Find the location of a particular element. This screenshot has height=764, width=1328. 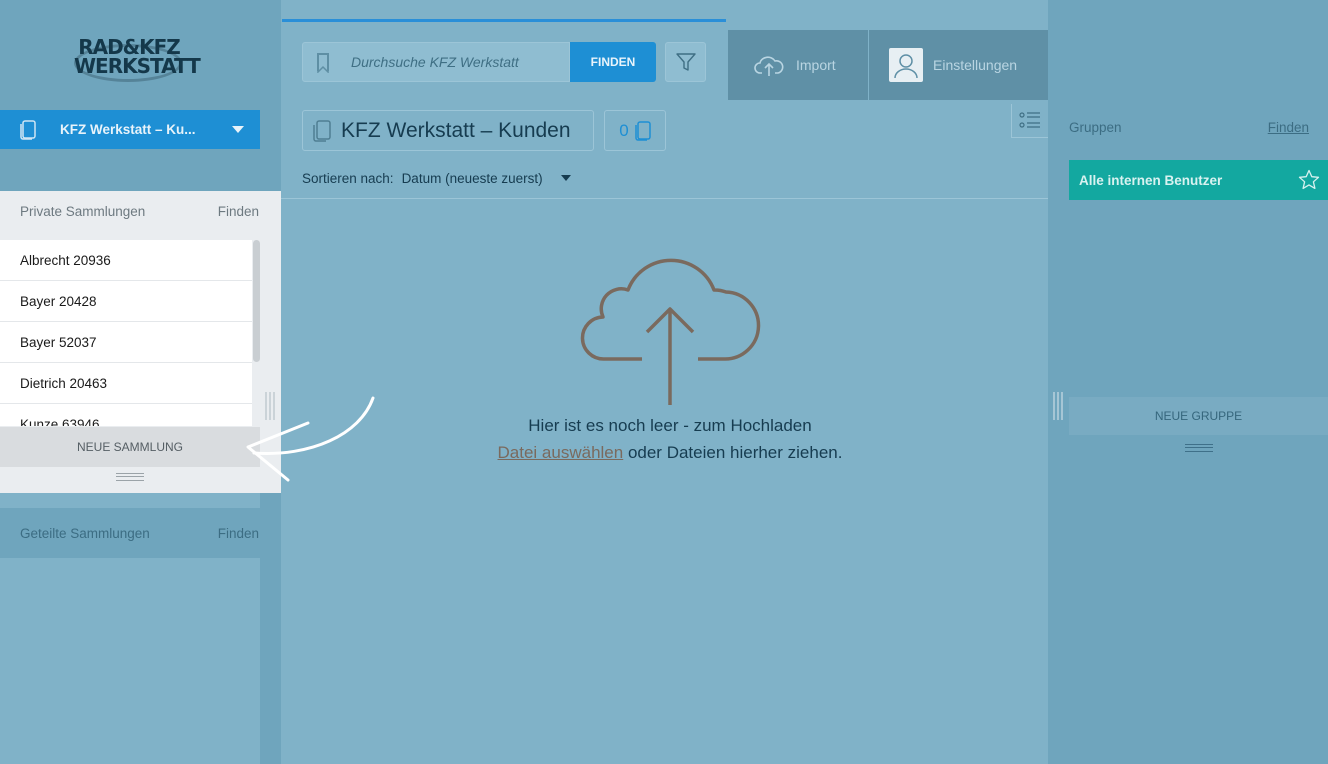

settings-button: Einstellungen is located at coordinates (958, 65).